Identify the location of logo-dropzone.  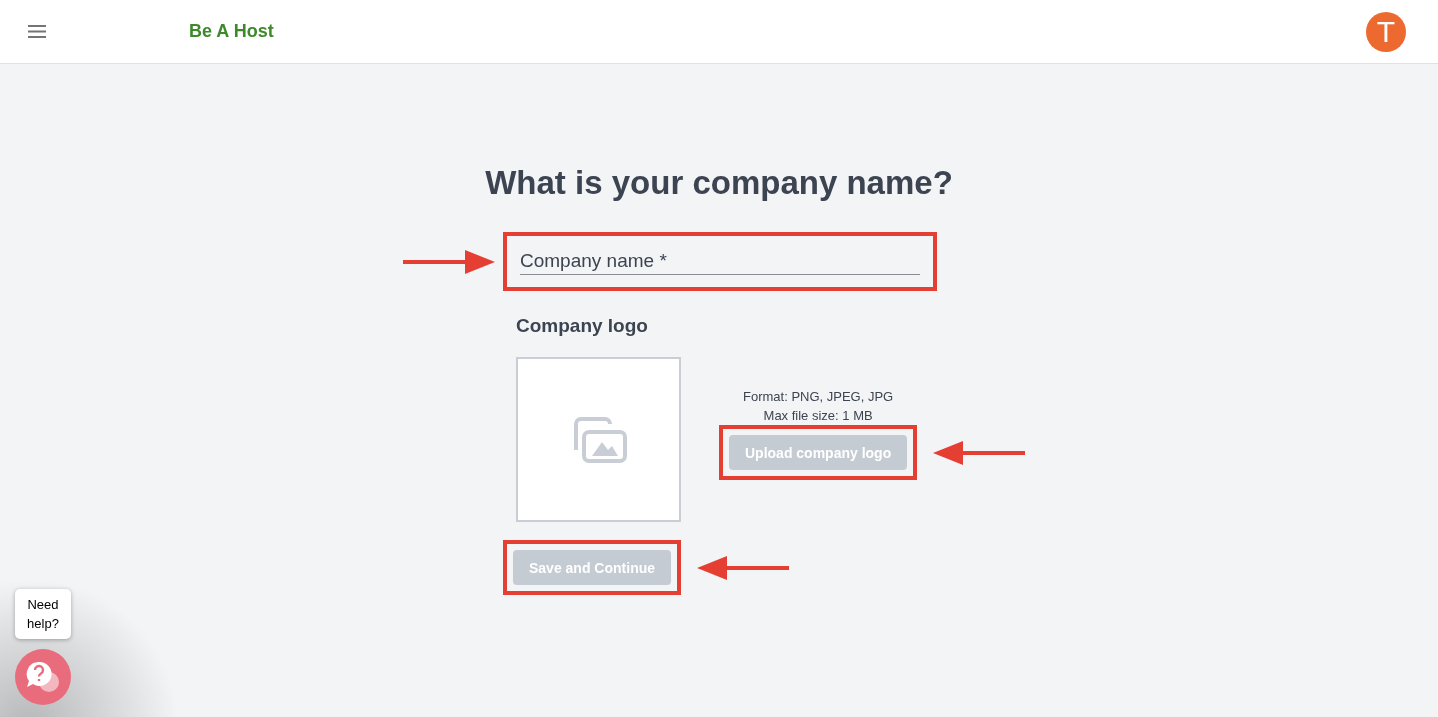
(598, 439).